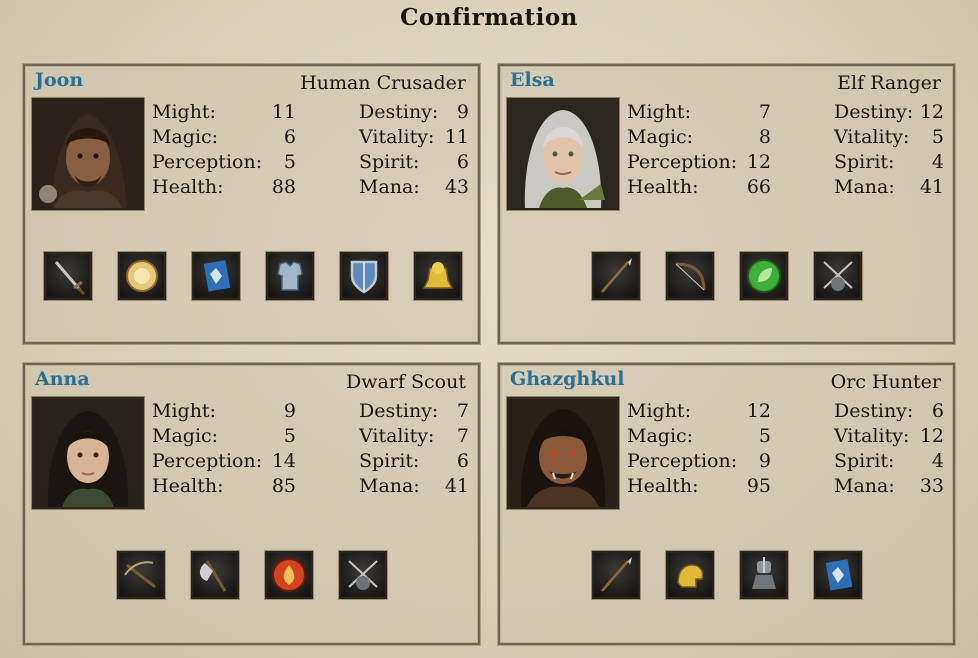  Describe the element at coordinates (764, 112) in the screenshot. I see `might-value: 7` at that location.